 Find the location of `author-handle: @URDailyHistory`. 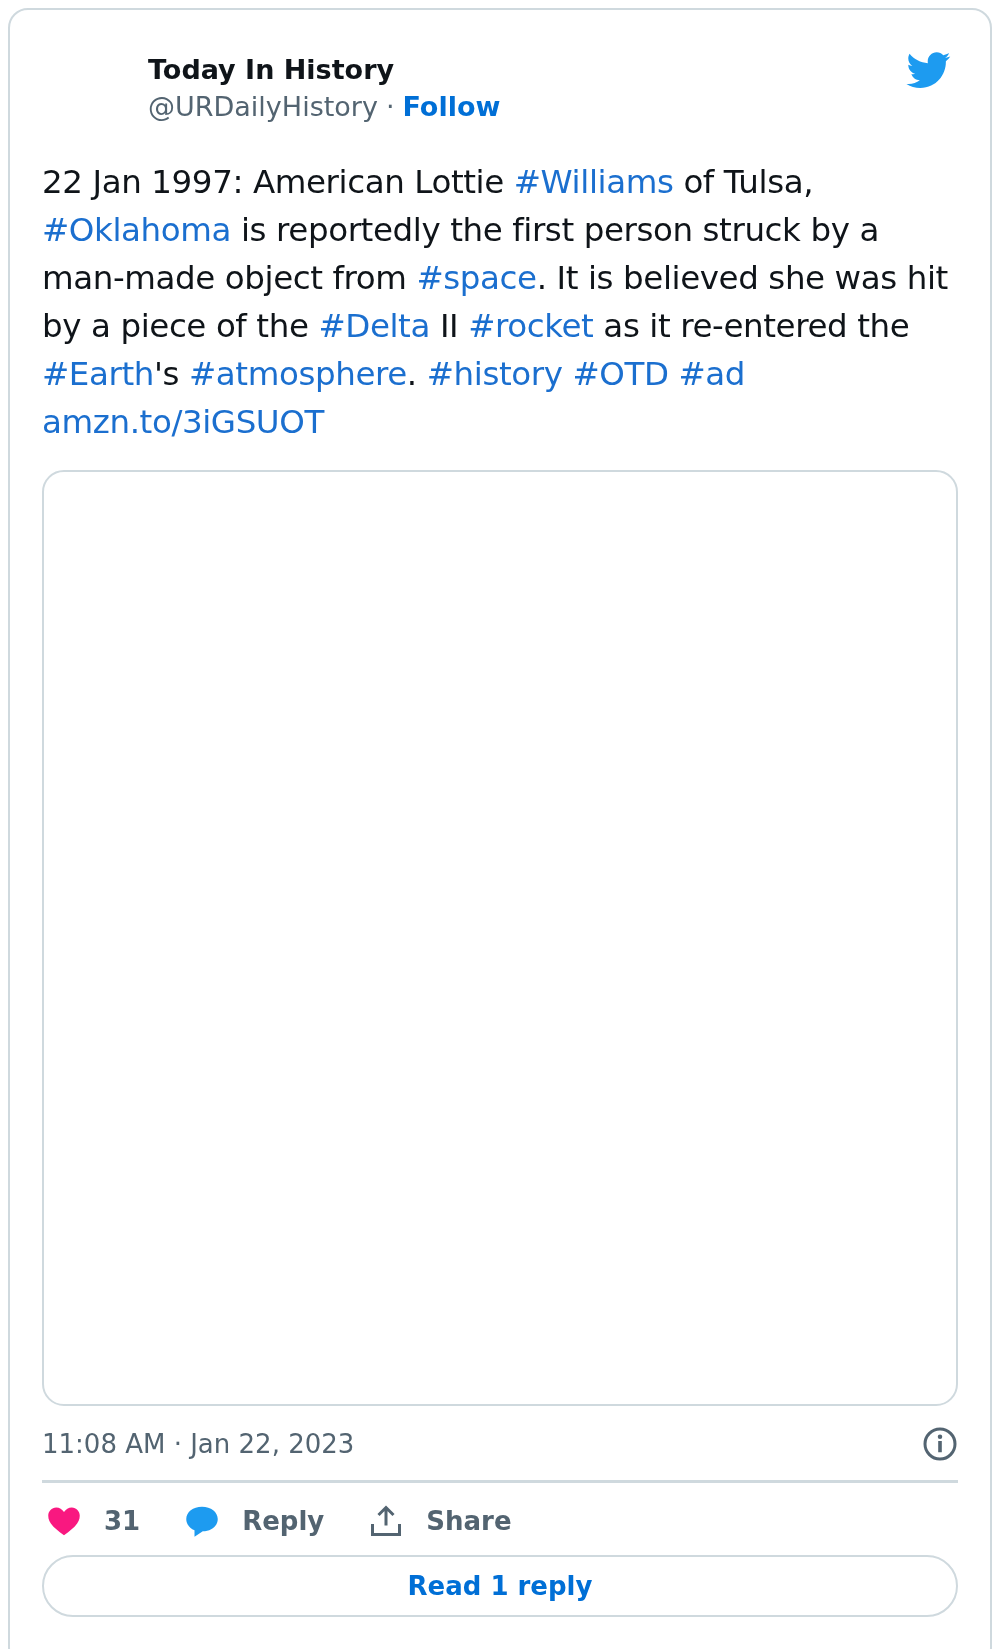

author-handle: @URDailyHistory is located at coordinates (263, 106).